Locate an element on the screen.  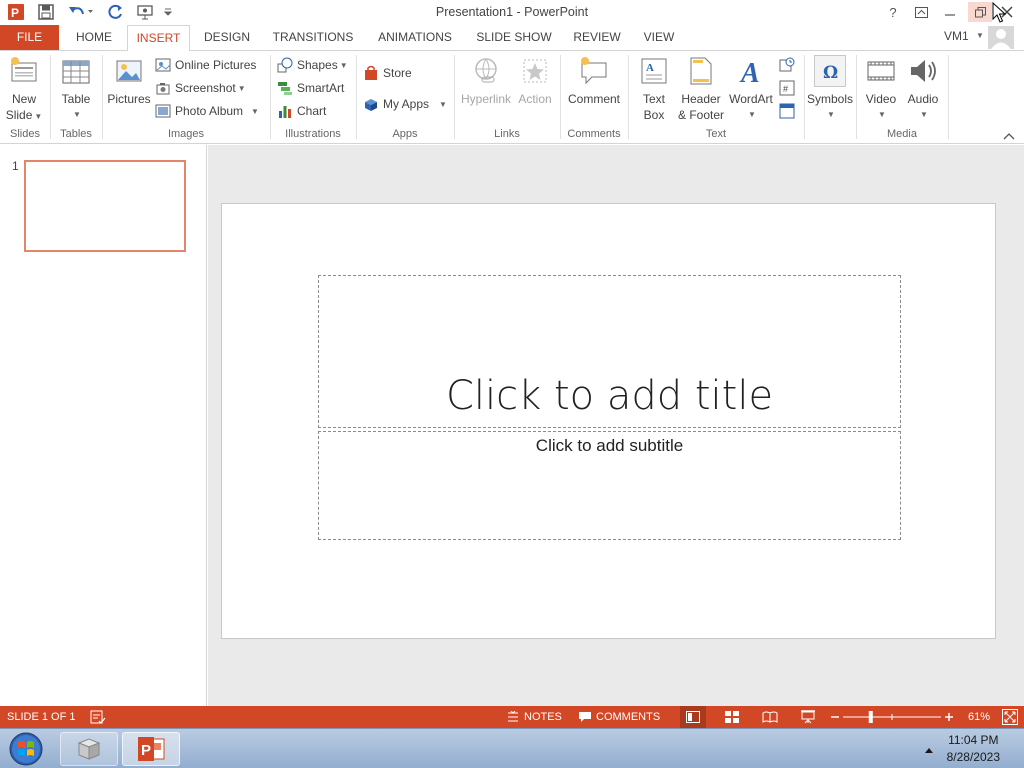
photo-album-button: Photo Album ▼ is located at coordinates (207, 111).